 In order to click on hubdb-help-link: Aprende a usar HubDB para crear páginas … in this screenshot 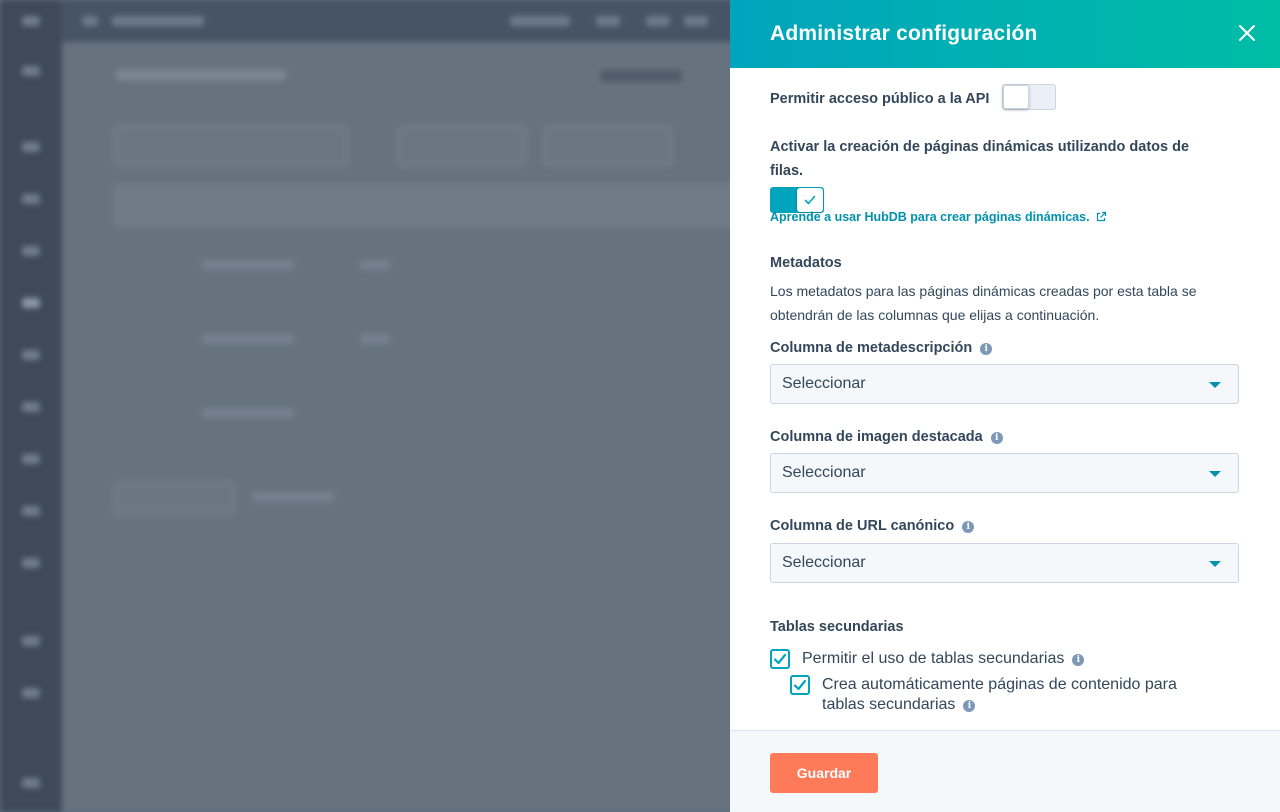, I will do `click(938, 217)`.